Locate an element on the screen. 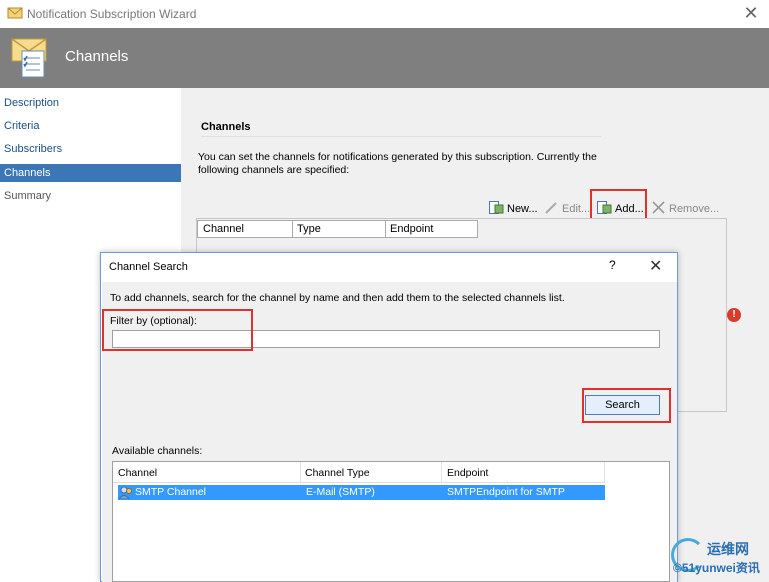  watermark-cn: 运维网 is located at coordinates (728, 549).